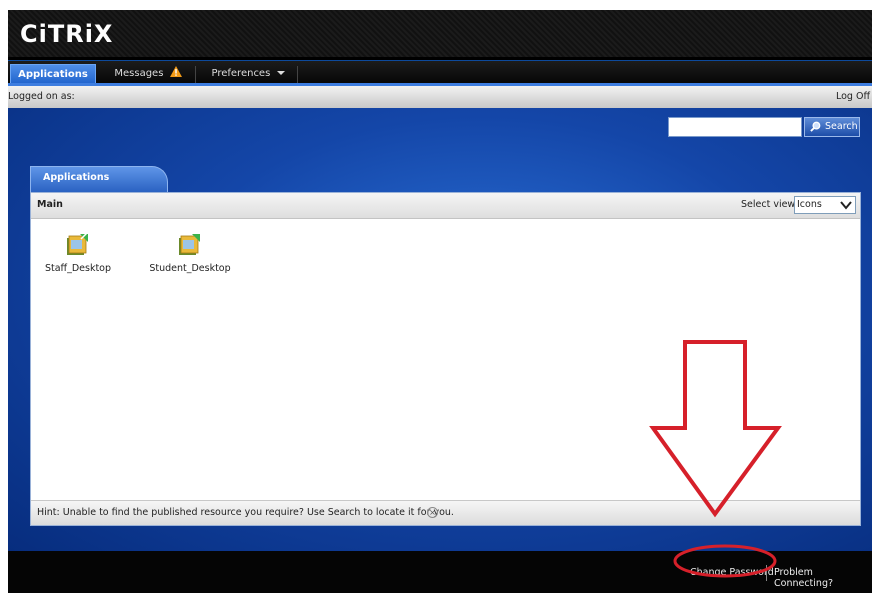 This screenshot has width=872, height=593. I want to click on header-bar: CiTRiX, so click(440, 33).